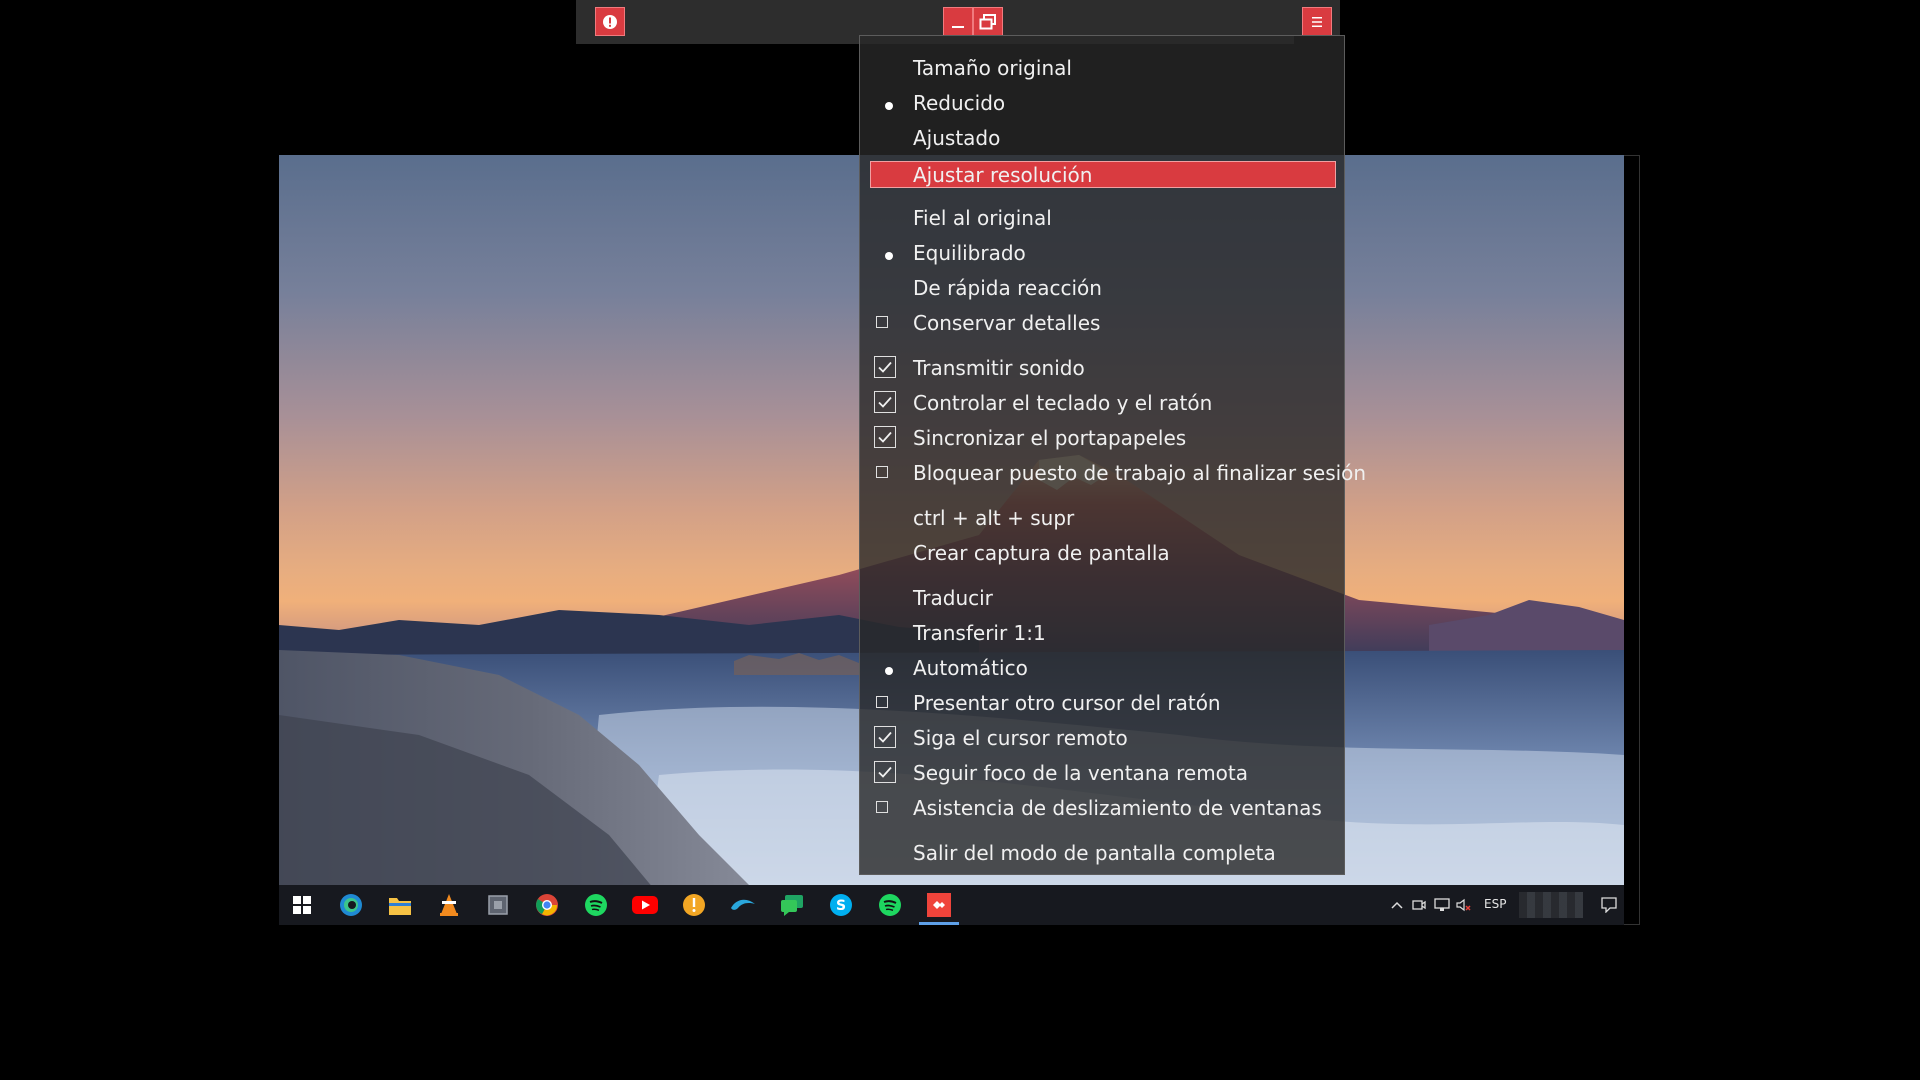  Describe the element at coordinates (1609, 905) in the screenshot. I see `notification-icon` at that location.